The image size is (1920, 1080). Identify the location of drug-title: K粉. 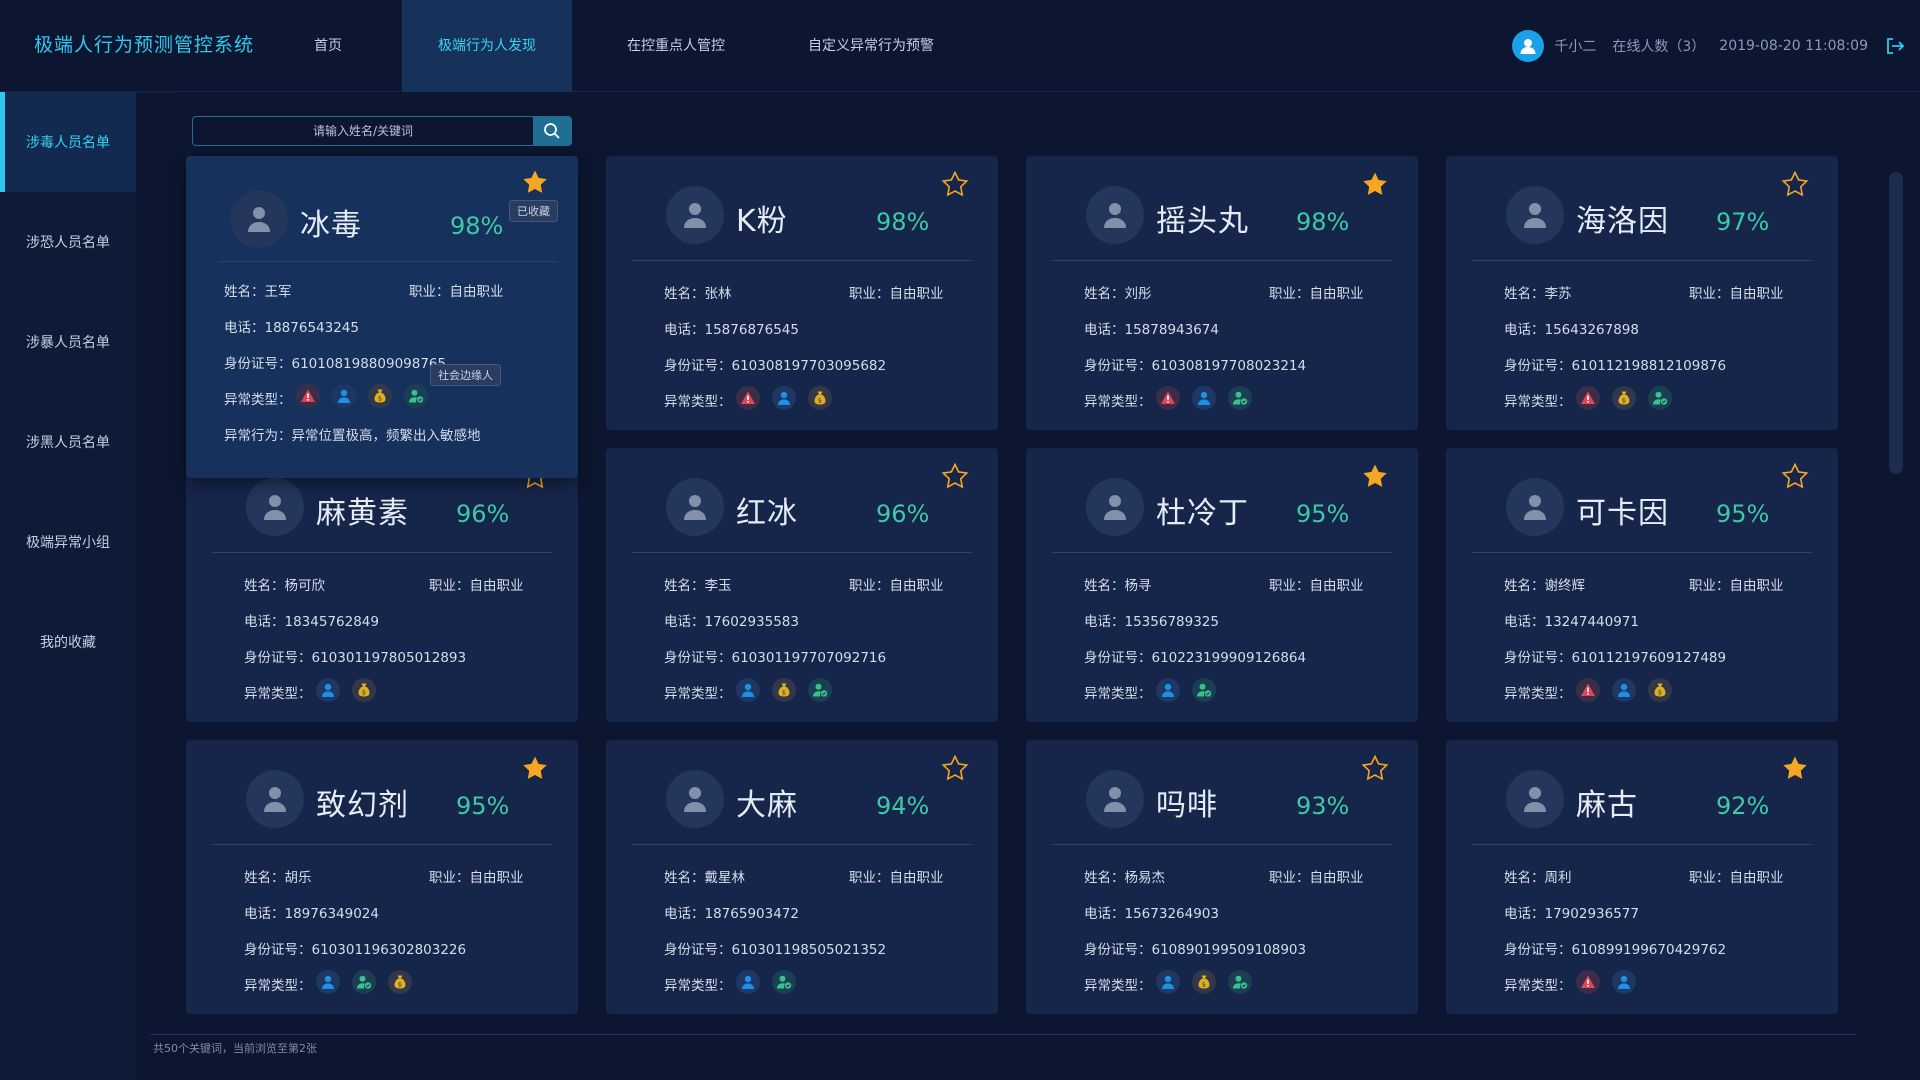
(762, 221).